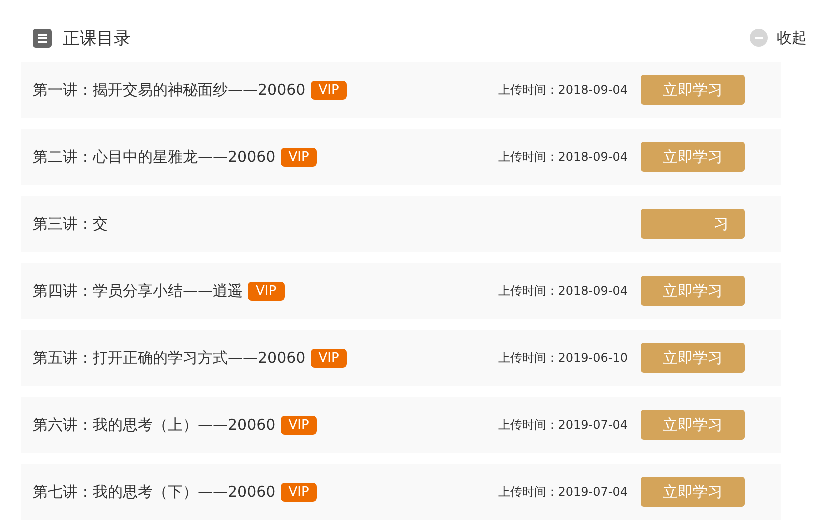  What do you see at coordinates (693, 224) in the screenshot?
I see `study-button: 习` at bounding box center [693, 224].